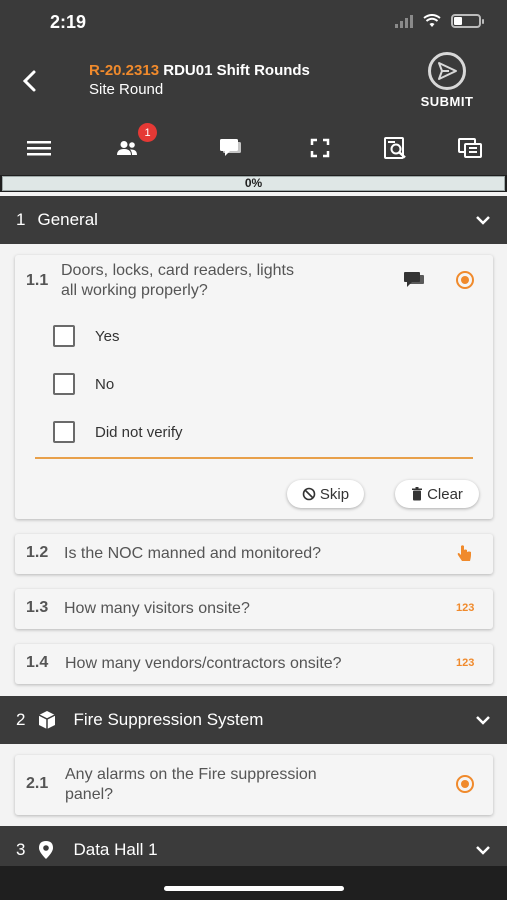  What do you see at coordinates (467, 21) in the screenshot?
I see `battery-icon` at bounding box center [467, 21].